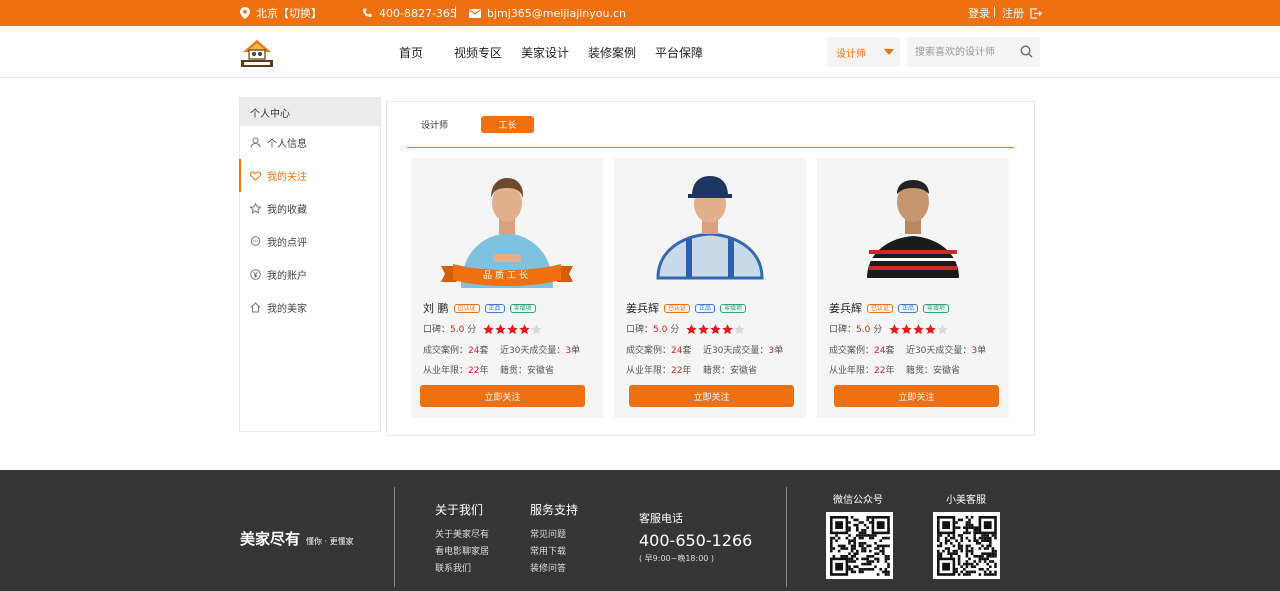  Describe the element at coordinates (310, 208) in the screenshot. I see `sidebar-item-favorites: 我的收藏` at that location.